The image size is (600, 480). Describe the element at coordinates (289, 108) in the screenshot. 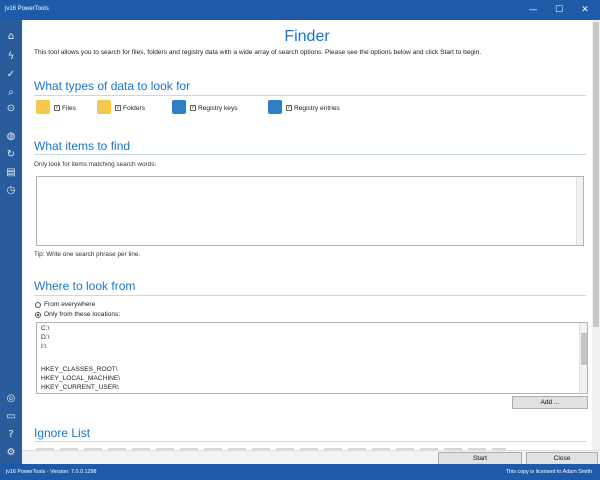

I see `registry-entries-checkbox: ✓` at that location.